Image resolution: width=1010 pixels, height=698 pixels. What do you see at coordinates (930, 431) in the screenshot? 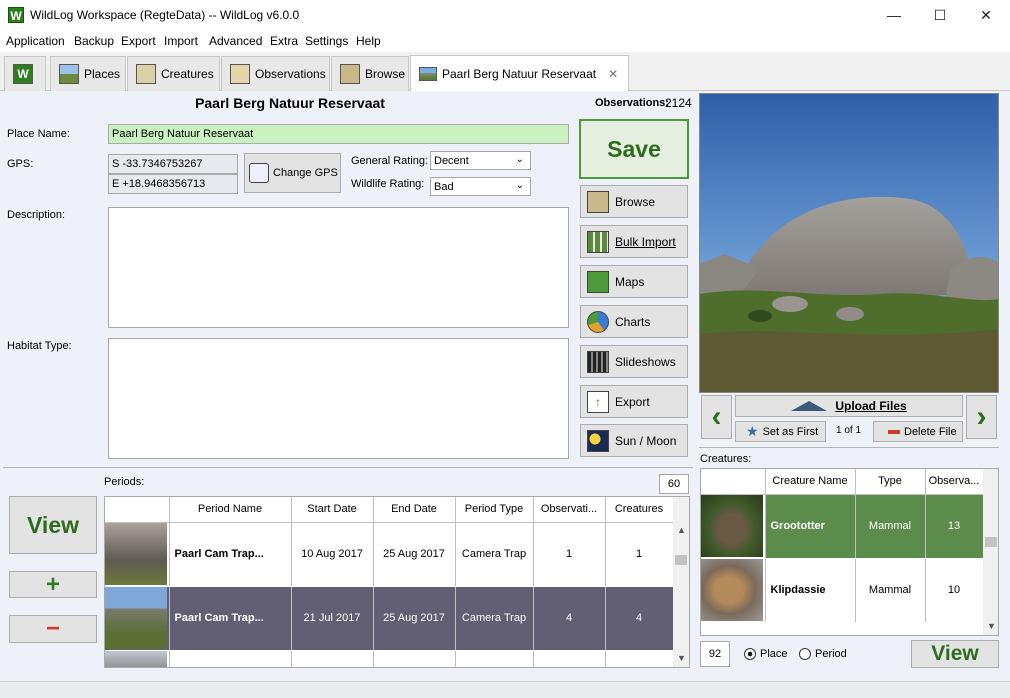
I see `delete-file-label: Delete File` at bounding box center [930, 431].